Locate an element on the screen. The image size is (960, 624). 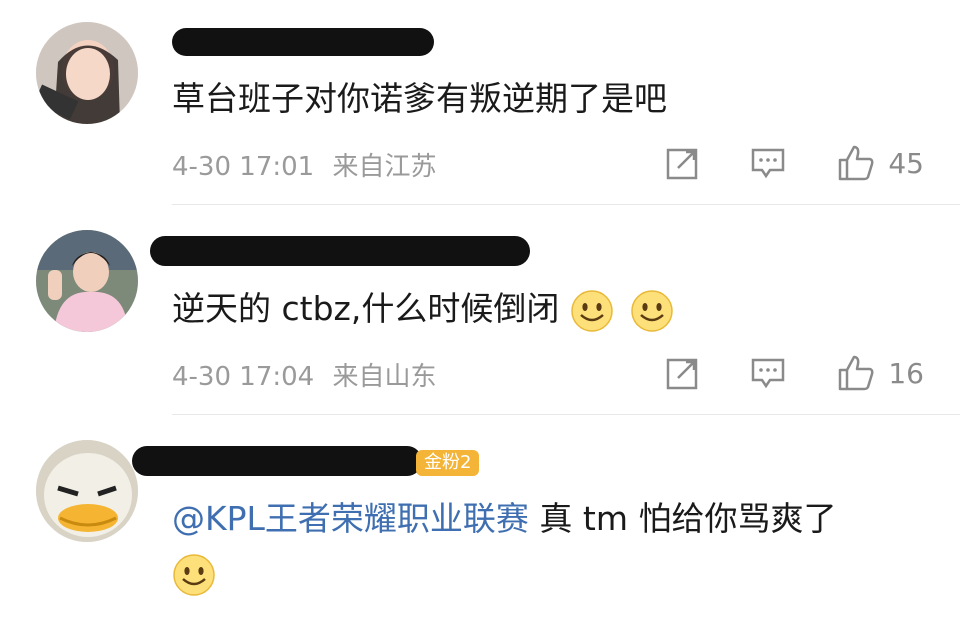
comment-meta: 4-30 17:01 来自江苏 is located at coordinates (304, 164).